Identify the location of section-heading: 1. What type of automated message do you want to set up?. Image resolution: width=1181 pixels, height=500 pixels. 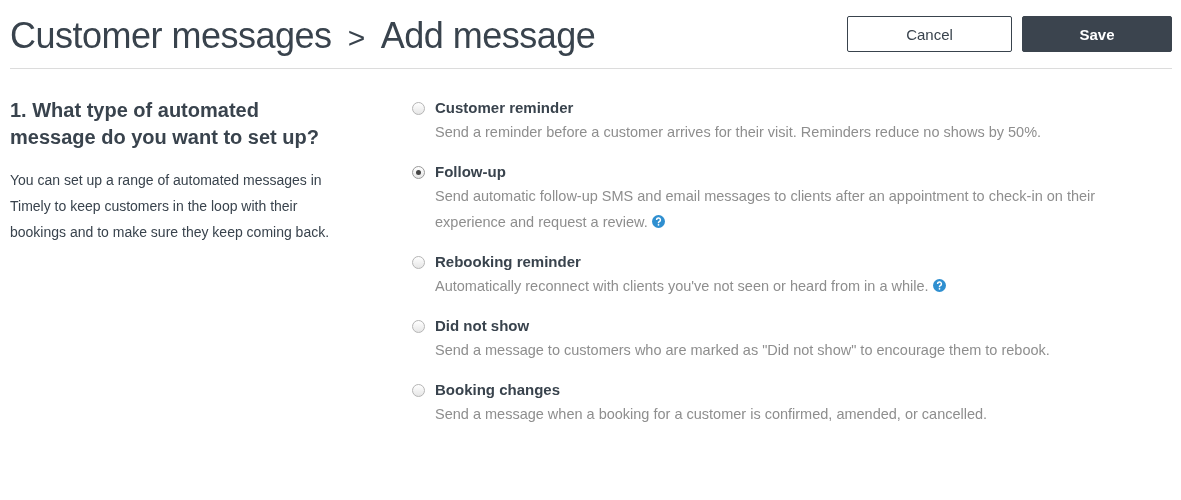
(165, 124).